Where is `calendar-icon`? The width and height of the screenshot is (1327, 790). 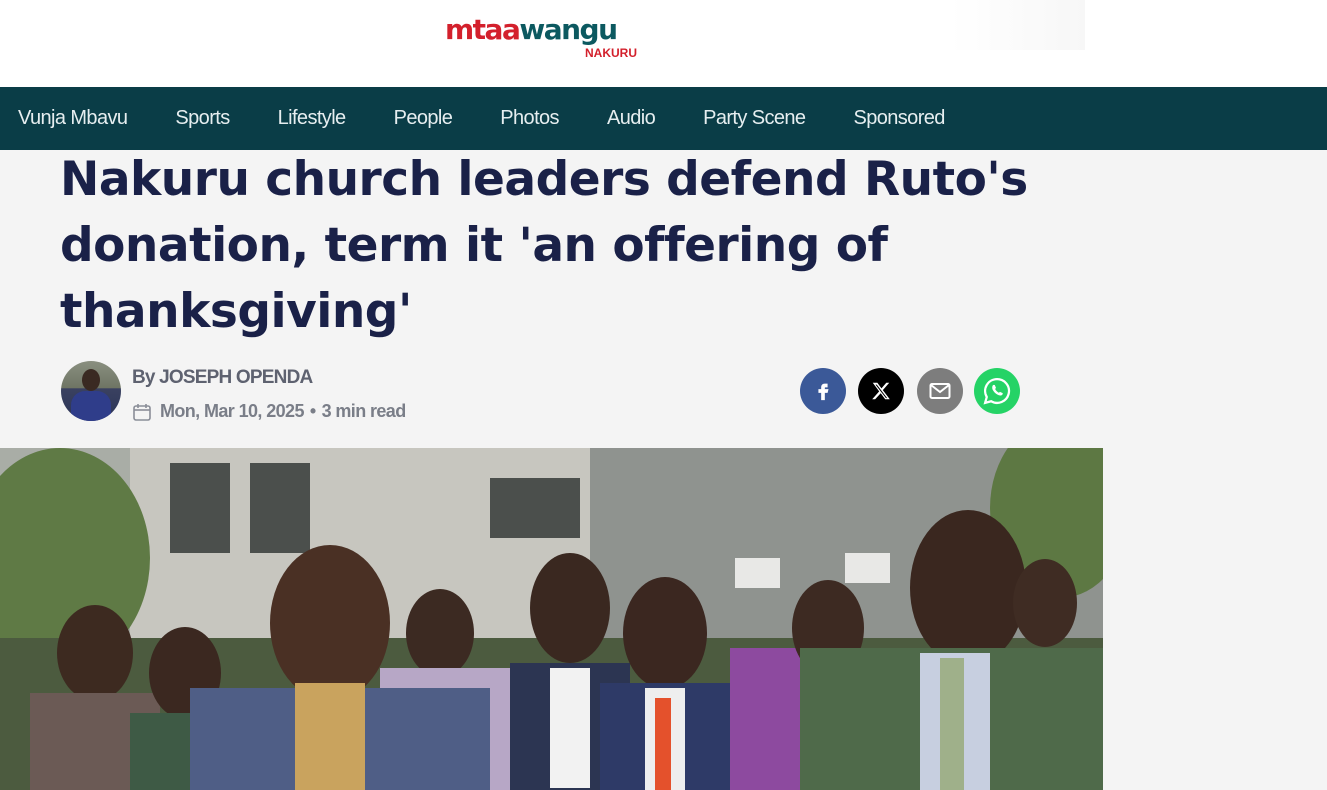 calendar-icon is located at coordinates (142, 412).